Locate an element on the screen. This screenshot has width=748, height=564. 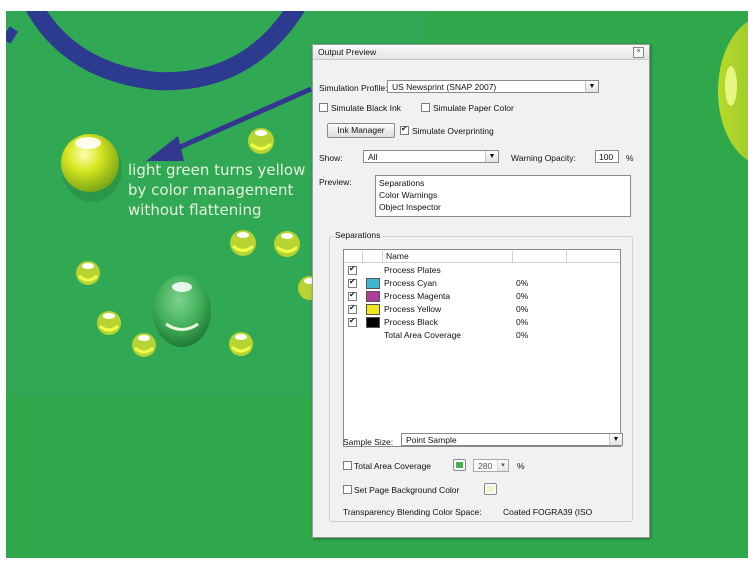
table-row: Process Black 0% is located at coordinates (482, 322).